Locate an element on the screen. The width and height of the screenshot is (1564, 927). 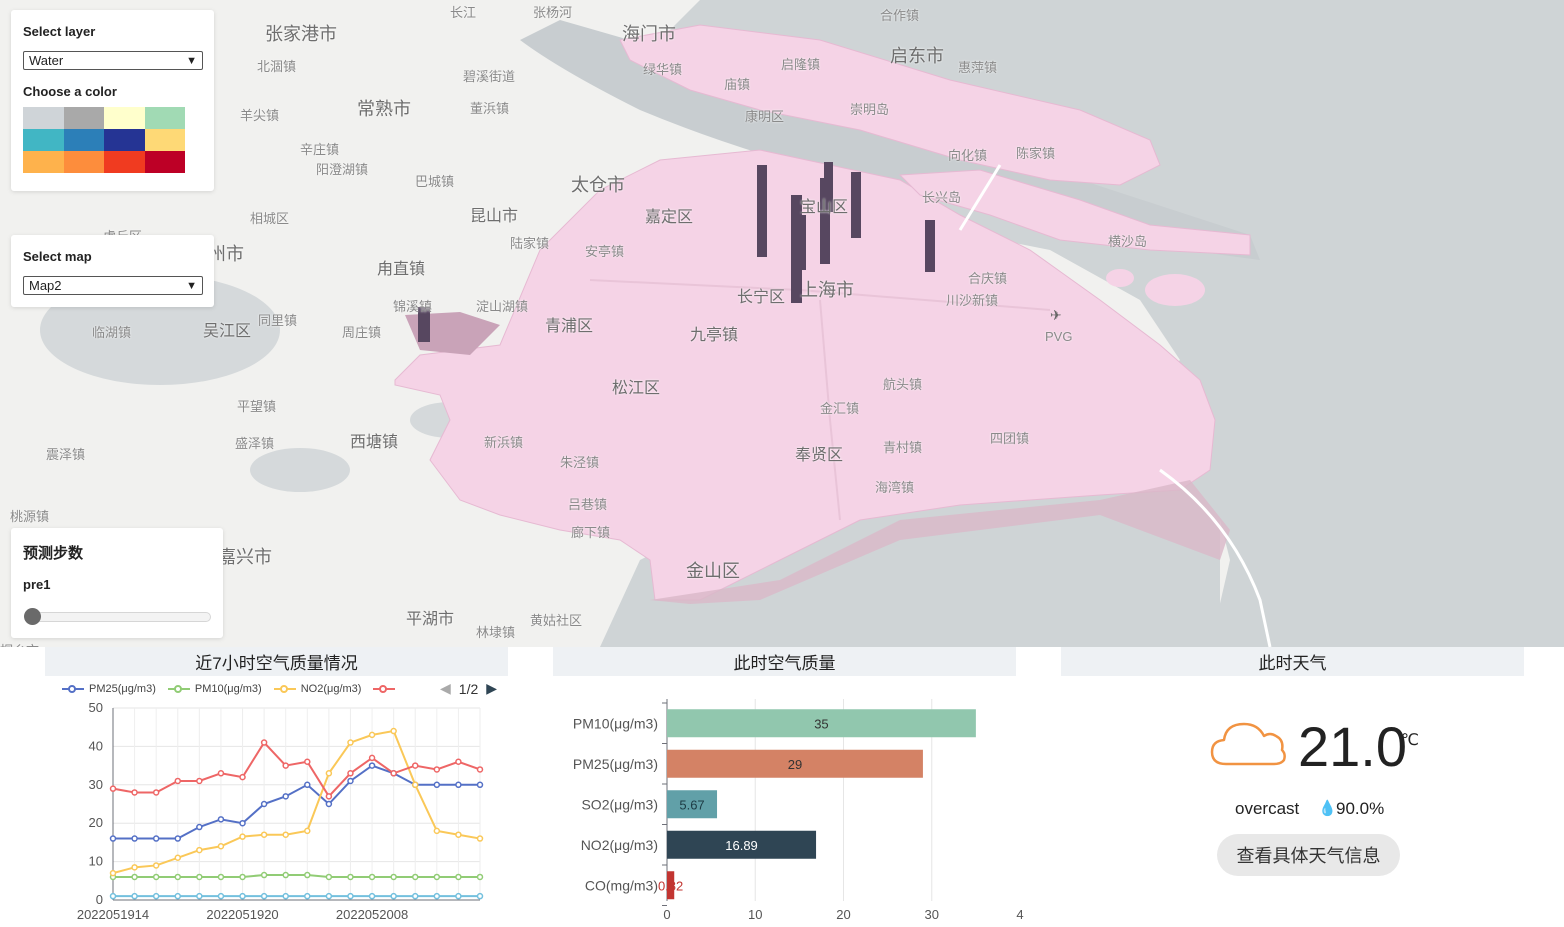
legend-item: NO2(μg/m3) is located at coordinates (317, 689).